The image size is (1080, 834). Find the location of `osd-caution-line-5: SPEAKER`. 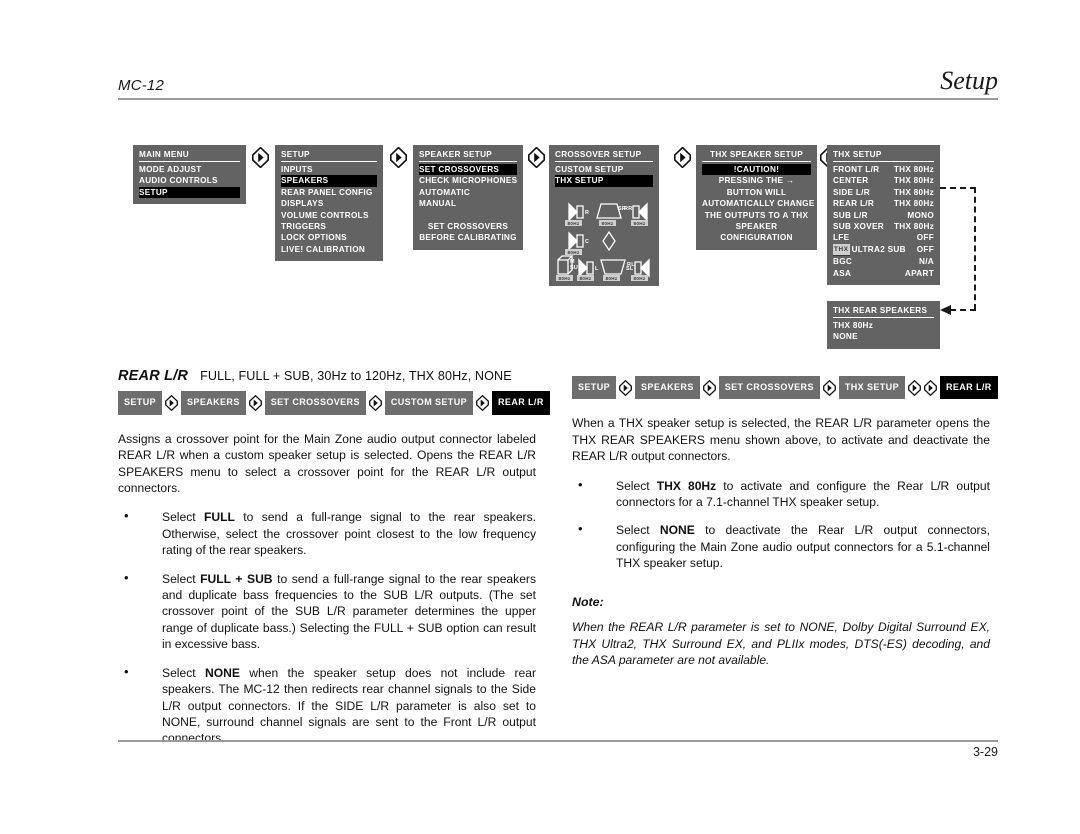

osd-caution-line-5: SPEAKER is located at coordinates (756, 226).